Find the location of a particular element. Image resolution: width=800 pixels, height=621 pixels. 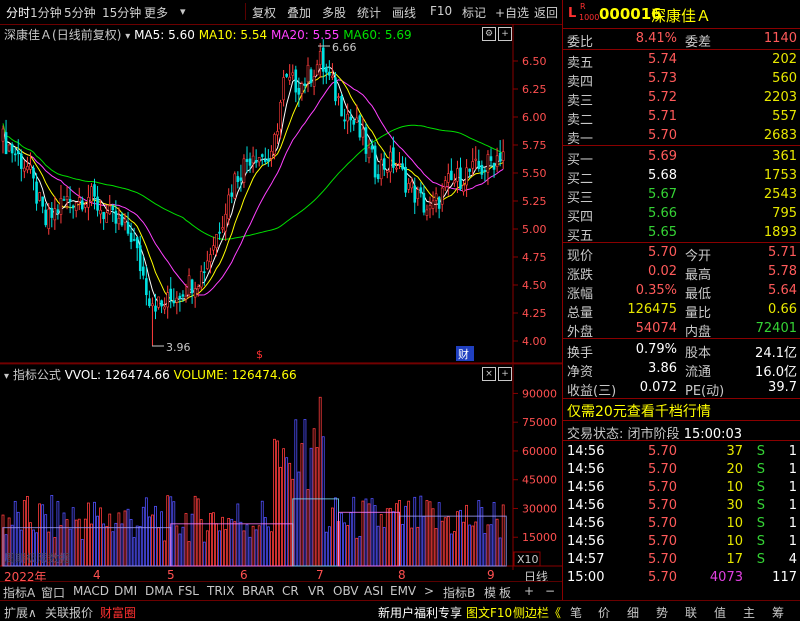

toolbar-item-add-watchlist: +自选 is located at coordinates (512, 12).